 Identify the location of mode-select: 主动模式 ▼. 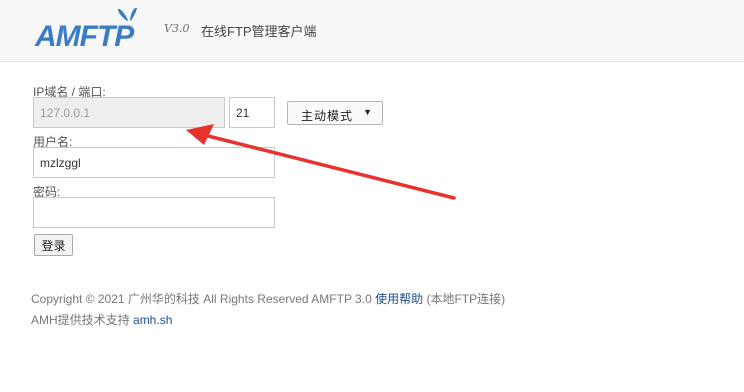
(335, 113).